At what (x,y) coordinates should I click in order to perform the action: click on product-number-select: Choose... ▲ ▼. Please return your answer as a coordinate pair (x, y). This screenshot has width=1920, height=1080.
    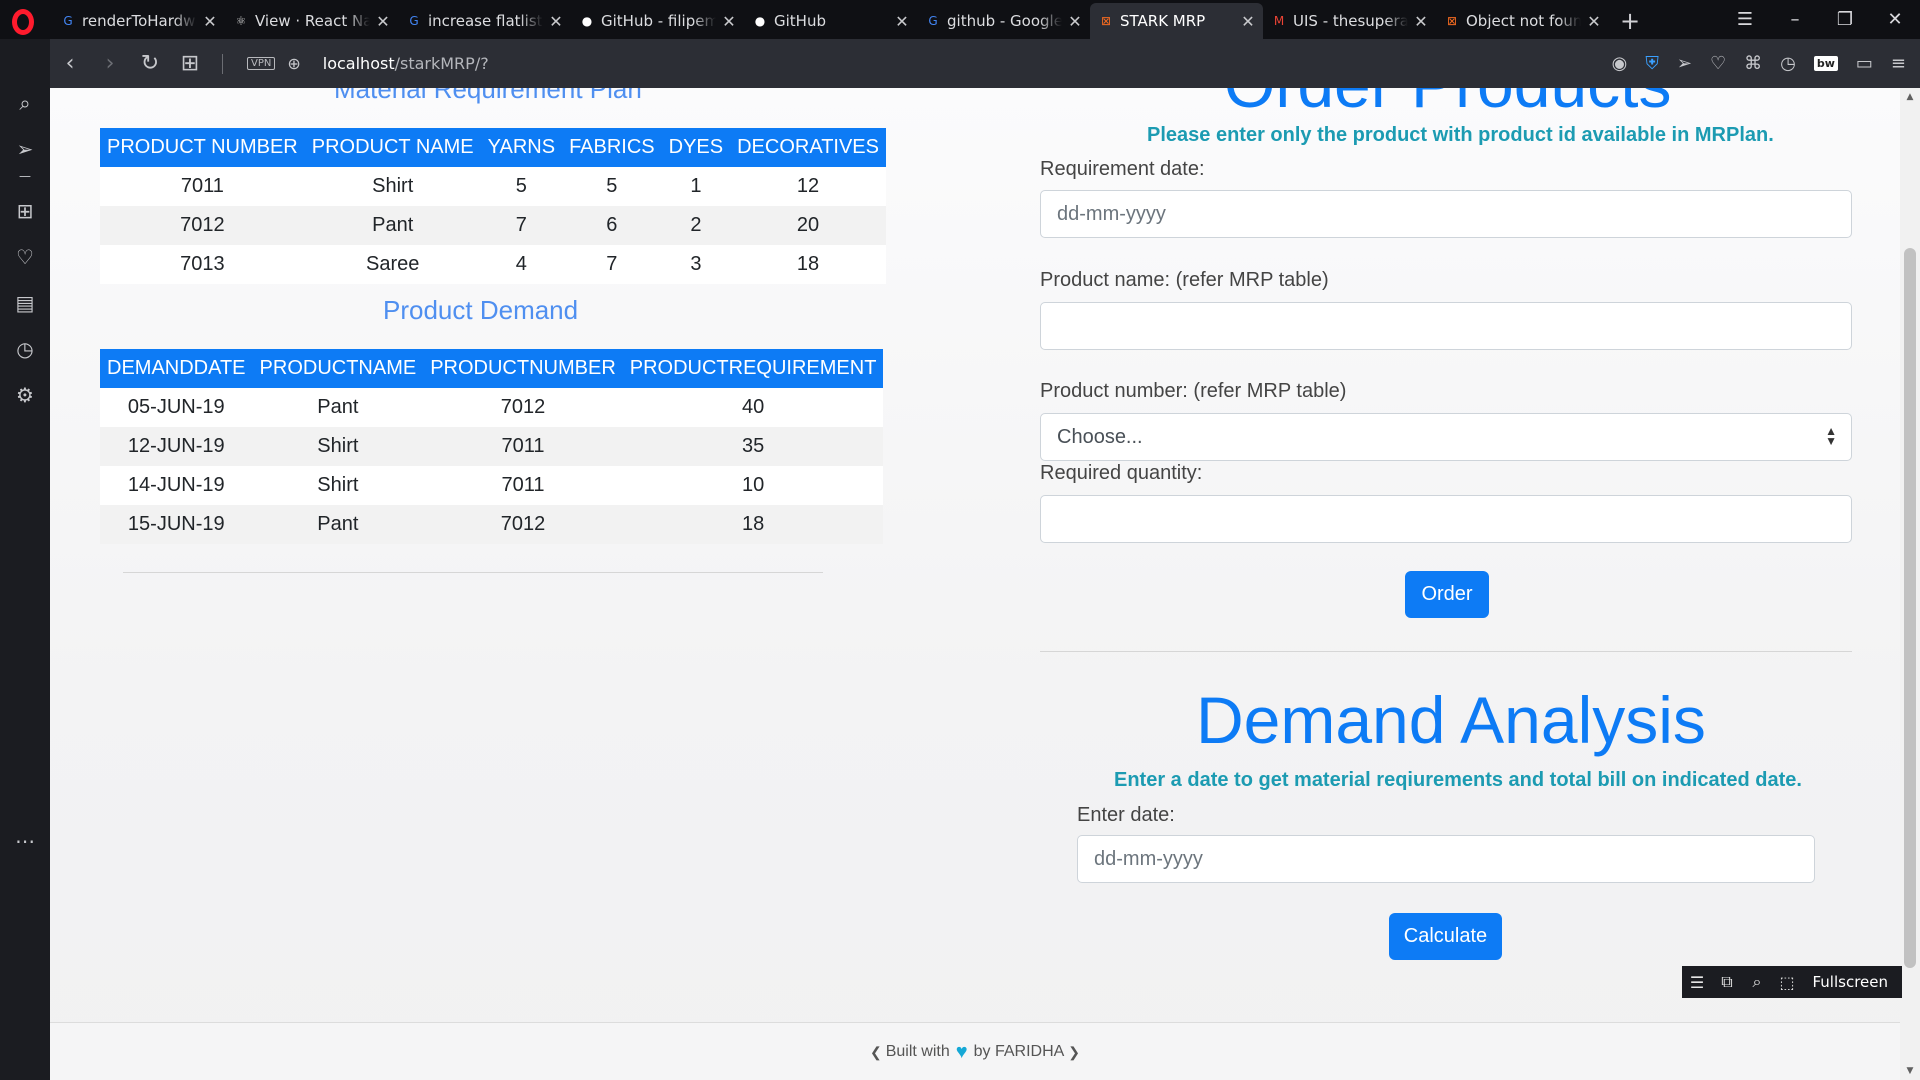
    Looking at the image, I should click on (1446, 437).